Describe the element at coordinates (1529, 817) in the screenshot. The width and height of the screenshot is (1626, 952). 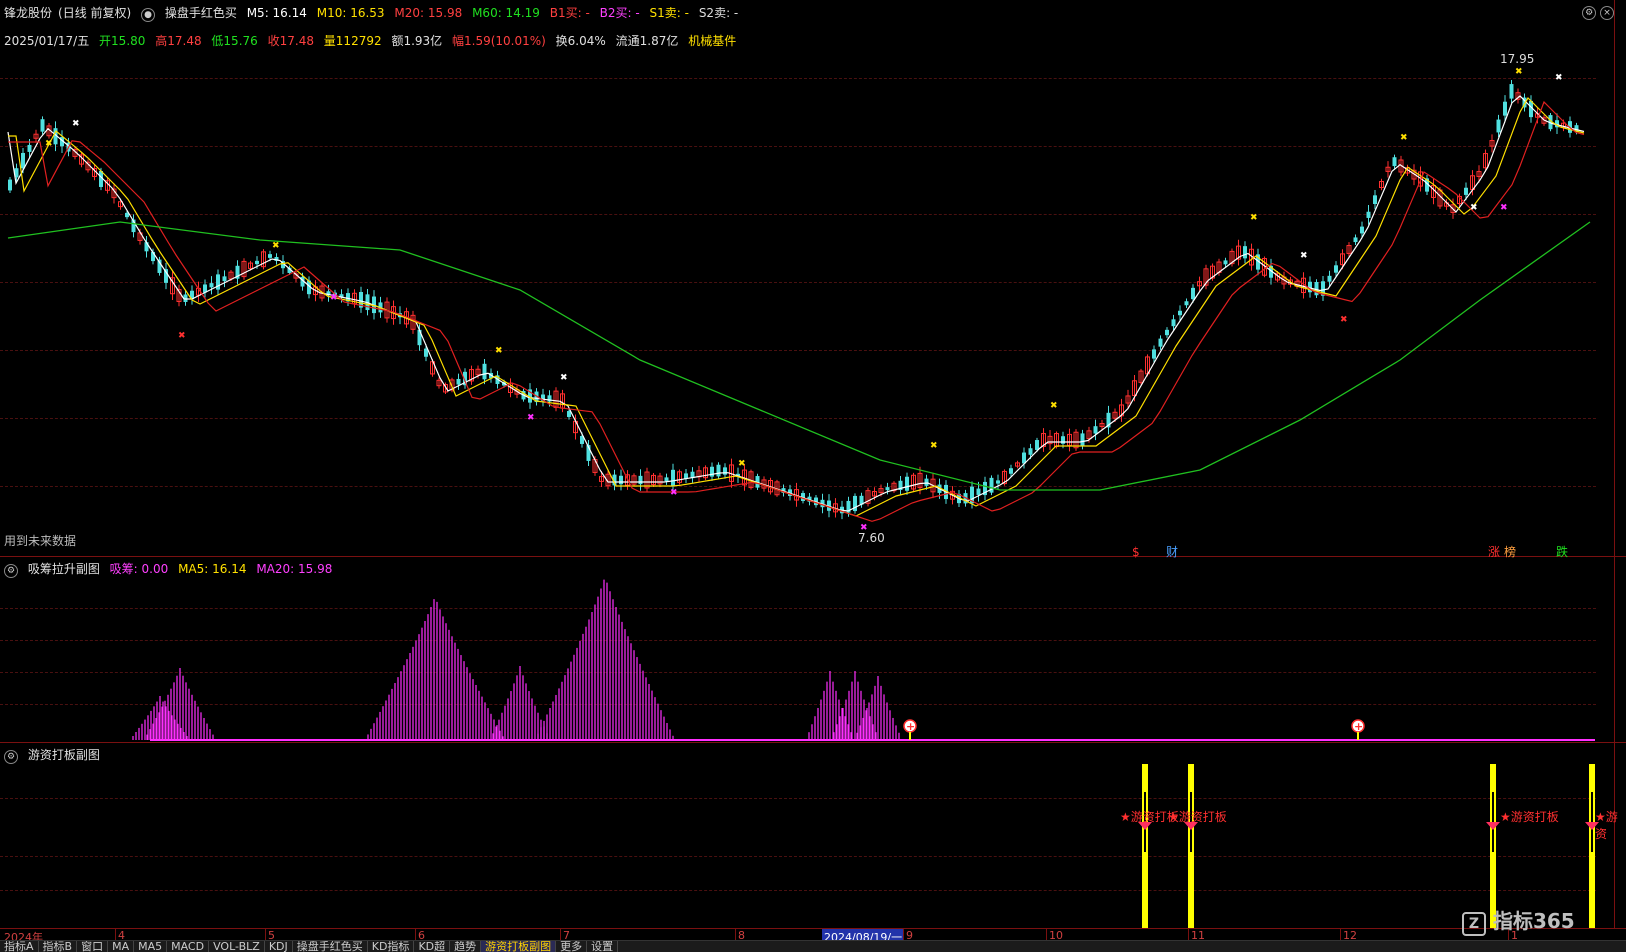
I see `sub2-label-3: ★游资打板` at that location.